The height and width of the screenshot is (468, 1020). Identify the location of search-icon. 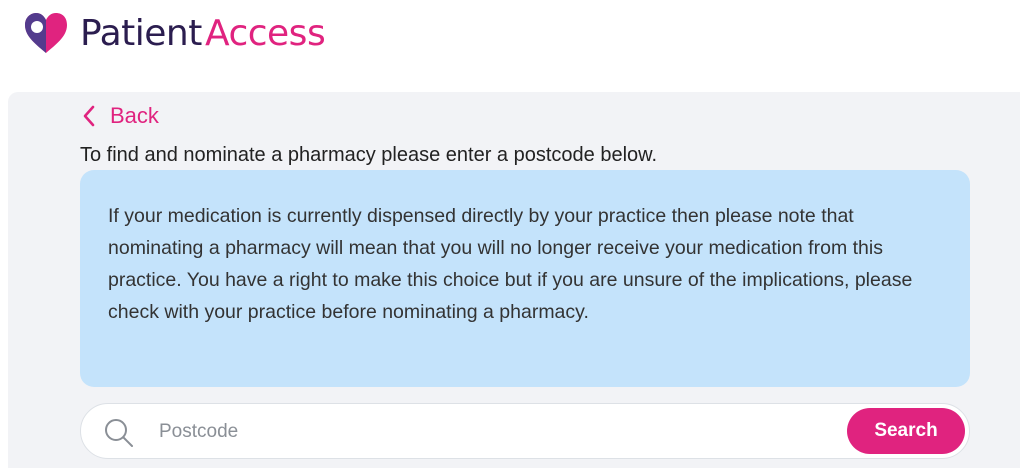
(119, 433).